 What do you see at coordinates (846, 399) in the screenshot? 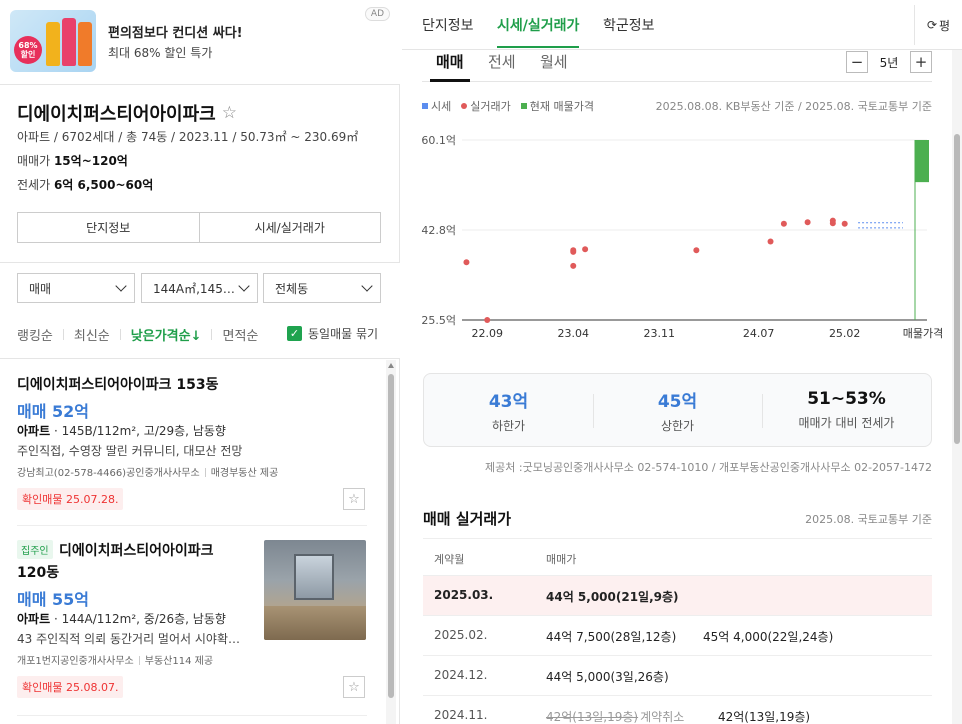
I see `stat-ratio-value: 51~53%` at bounding box center [846, 399].